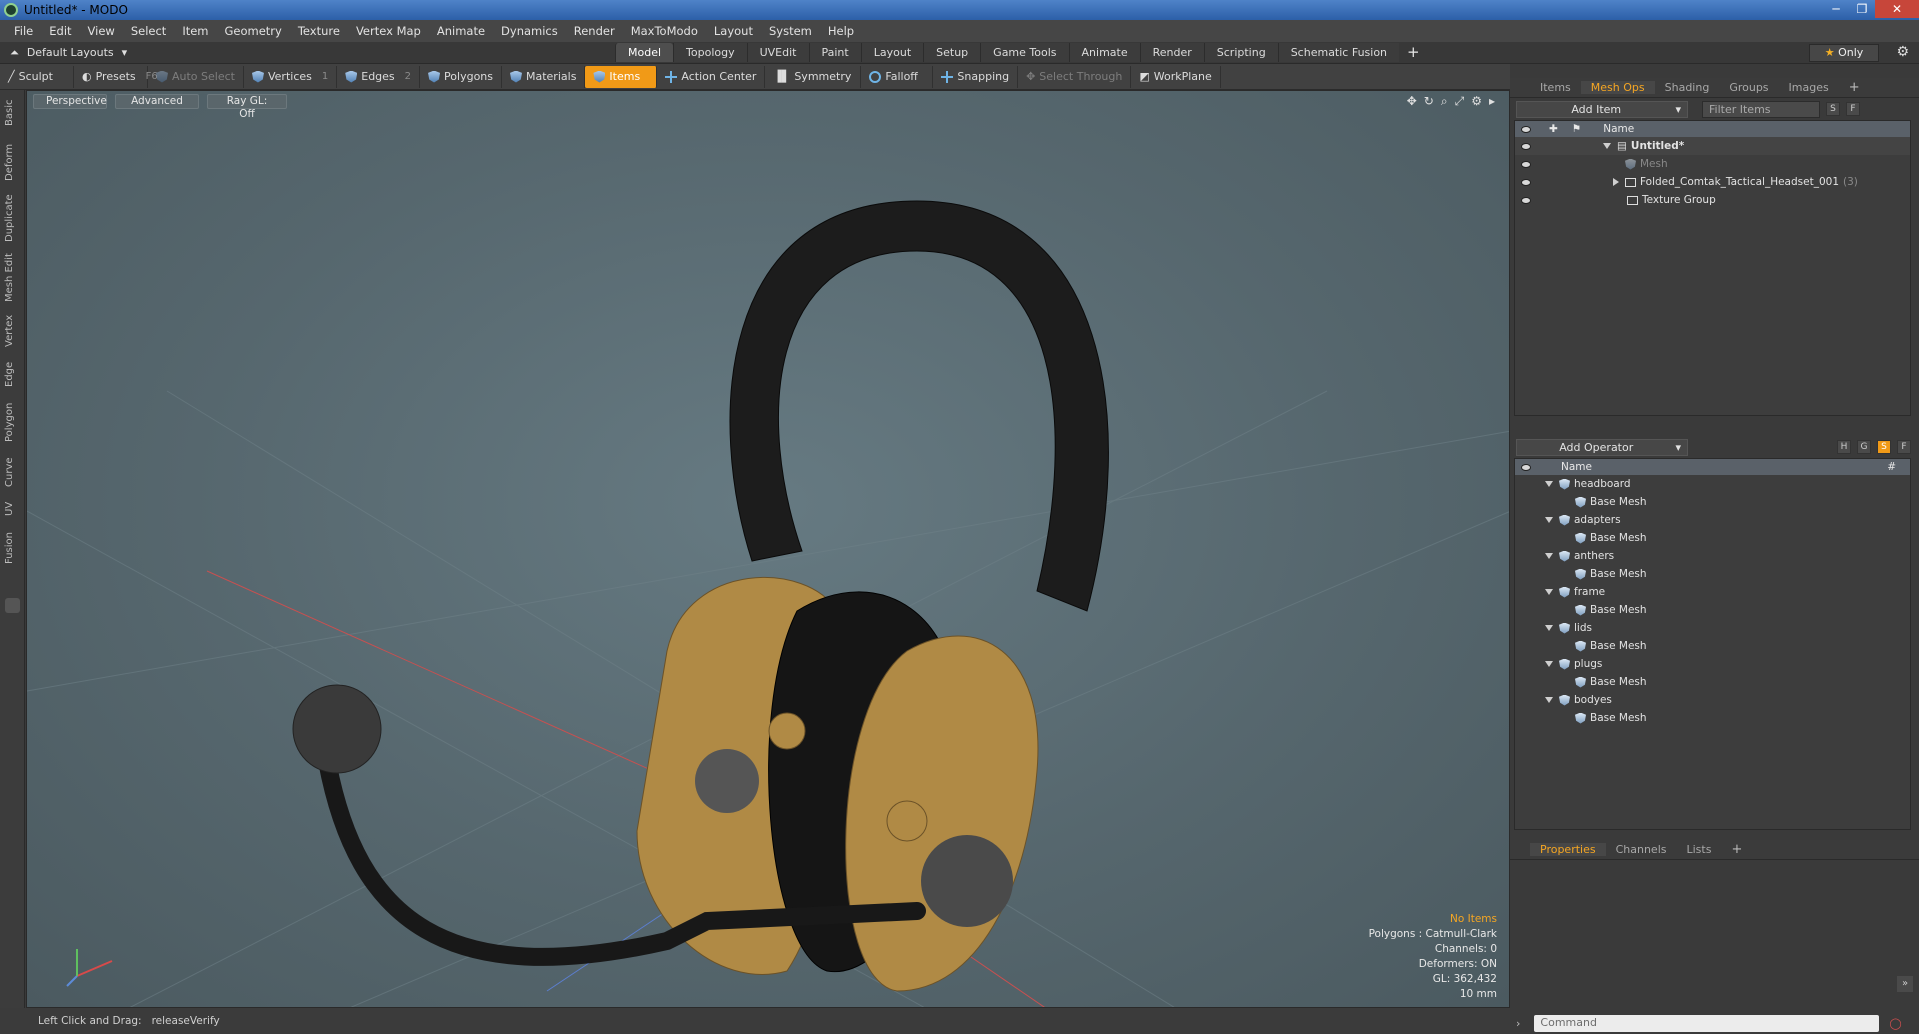 The width and height of the screenshot is (1919, 1034). Describe the element at coordinates (1712, 628) in the screenshot. I see `op-group-lids: lids` at that location.